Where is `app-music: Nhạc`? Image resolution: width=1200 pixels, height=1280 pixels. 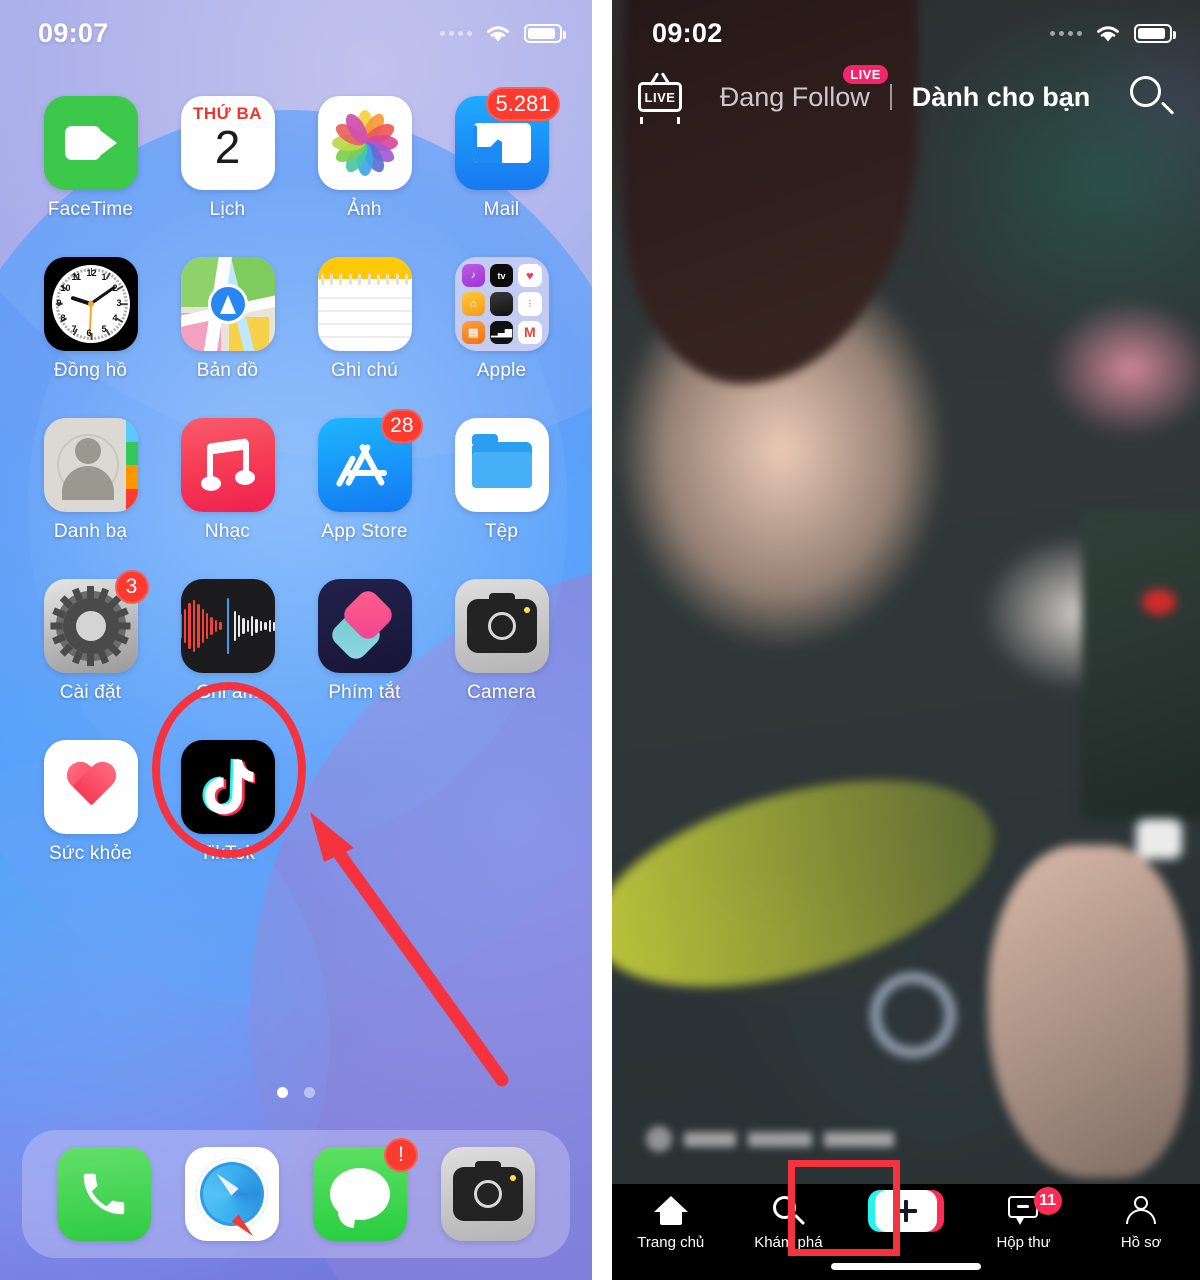
app-music: Nhạc is located at coordinates (227, 480).